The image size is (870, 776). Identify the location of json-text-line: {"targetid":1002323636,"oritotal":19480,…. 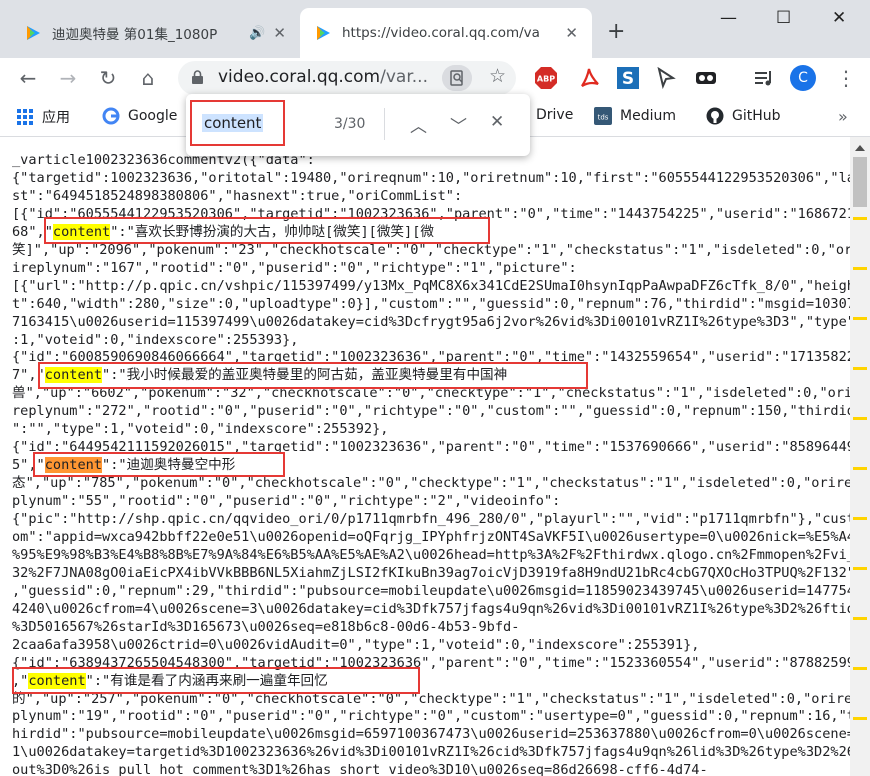
(431, 178).